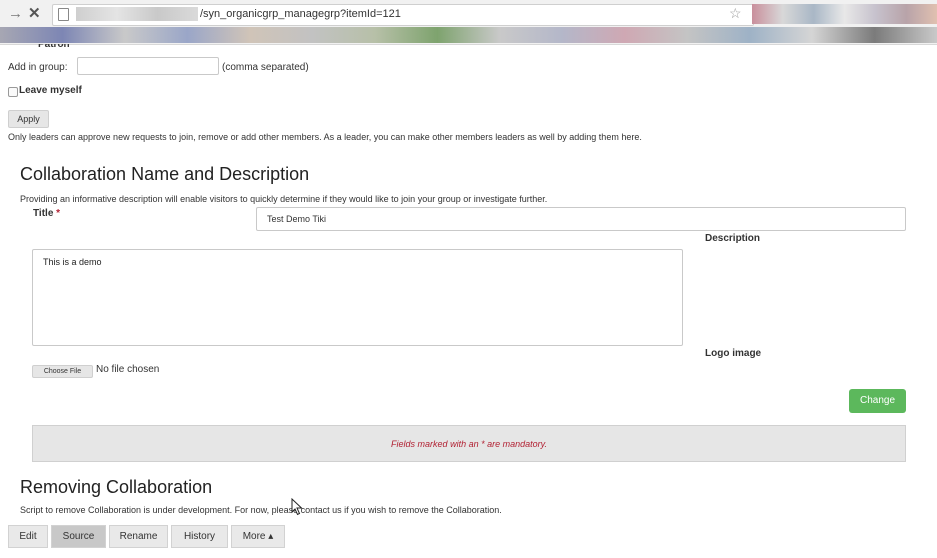 This screenshot has width=937, height=558. Describe the element at coordinates (34, 14) in the screenshot. I see `stop-icon: ✕` at that location.